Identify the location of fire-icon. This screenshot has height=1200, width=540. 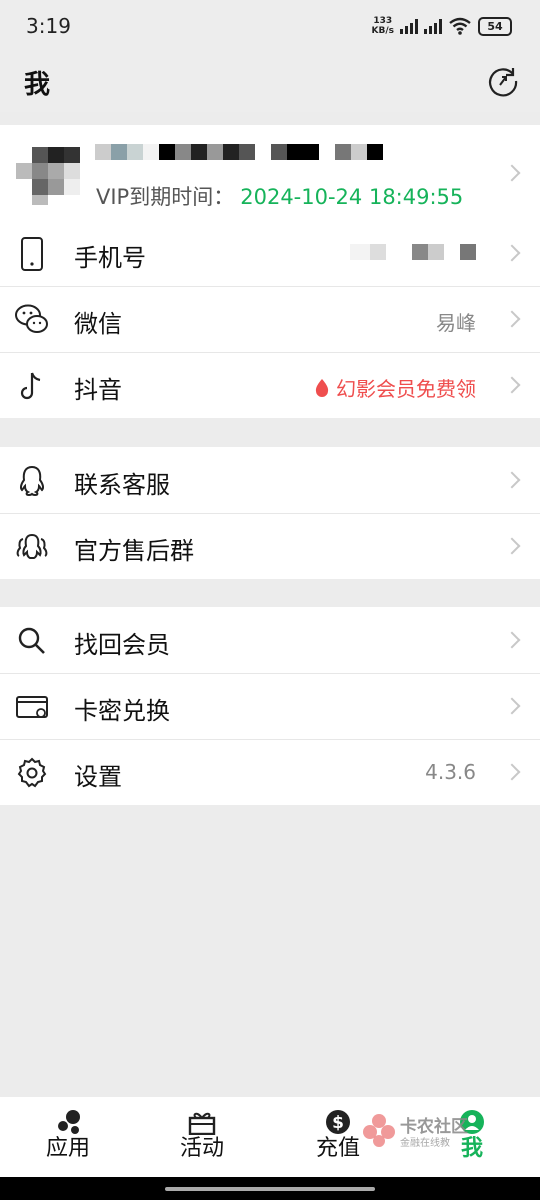
(322, 387).